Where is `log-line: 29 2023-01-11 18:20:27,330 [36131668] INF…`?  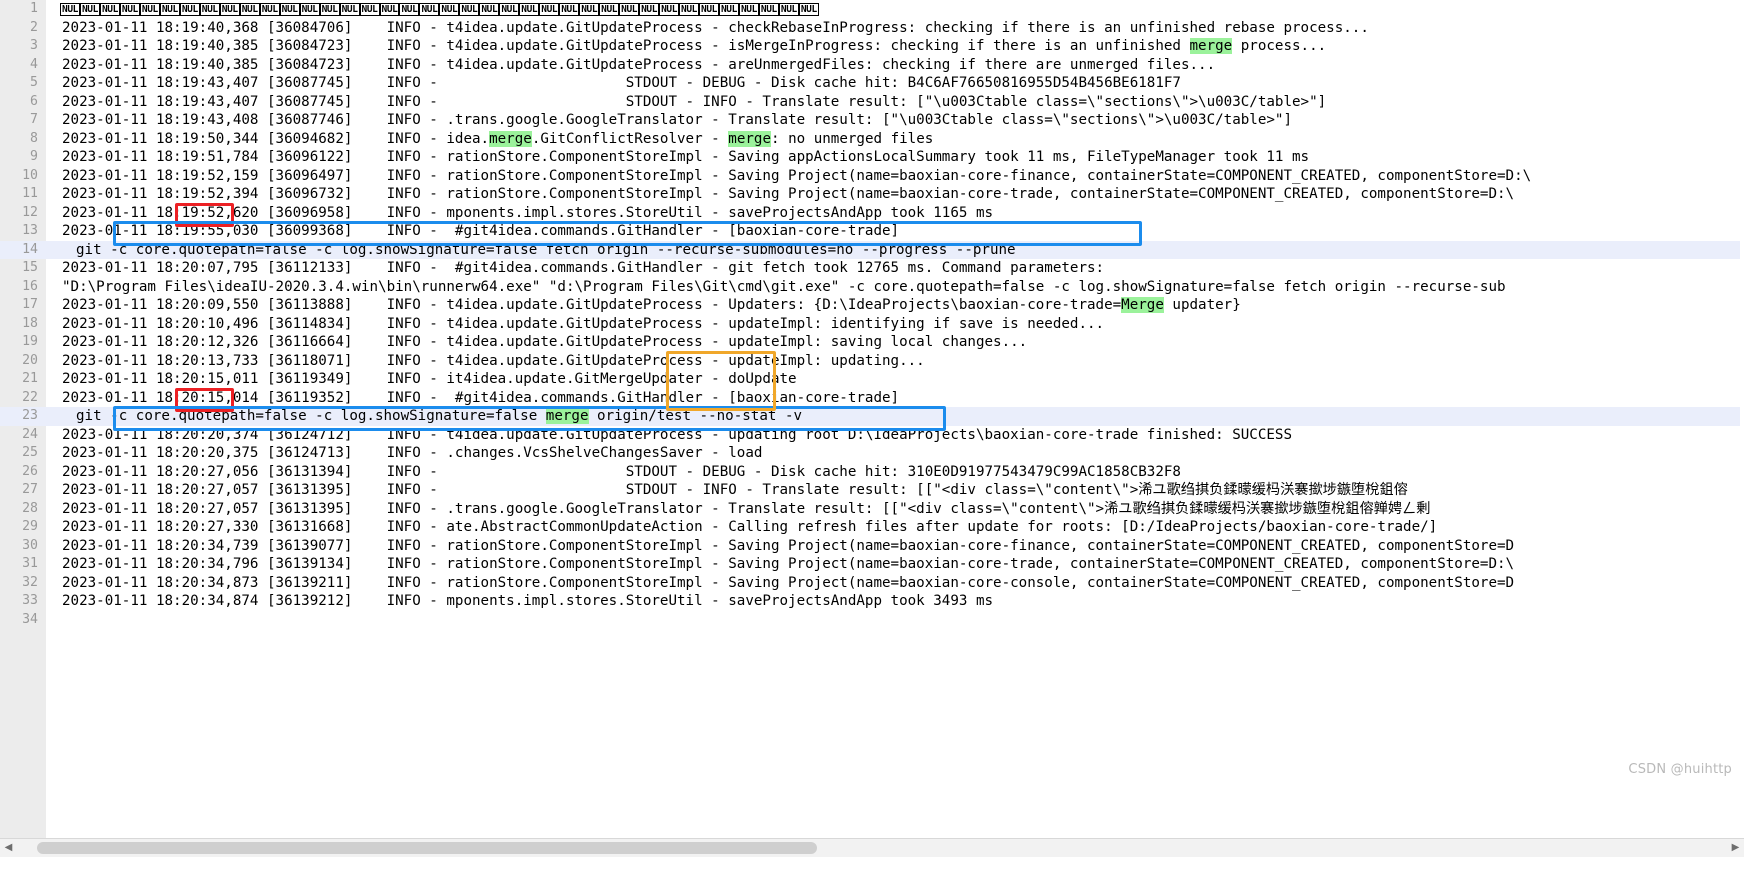 log-line: 29 2023-01-11 18:20:27,330 [36131668] INF… is located at coordinates (872, 527).